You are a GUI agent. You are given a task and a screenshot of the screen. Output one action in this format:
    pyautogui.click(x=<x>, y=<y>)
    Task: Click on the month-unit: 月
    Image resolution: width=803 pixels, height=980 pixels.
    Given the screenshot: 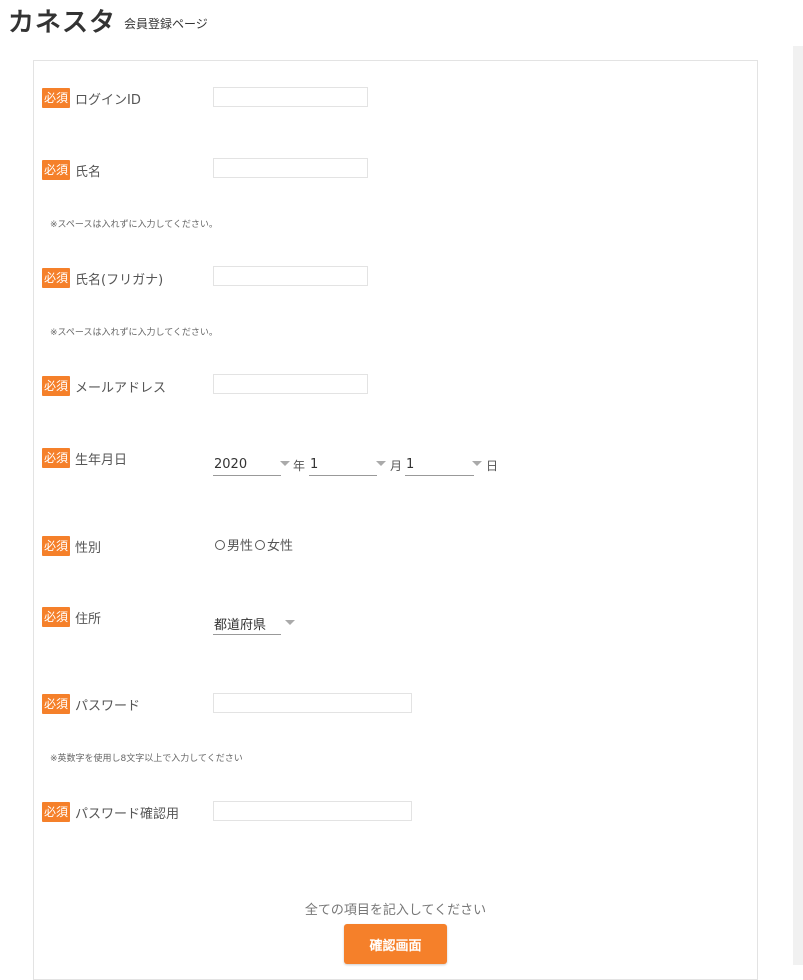 What is the action you would take?
    pyautogui.click(x=396, y=466)
    